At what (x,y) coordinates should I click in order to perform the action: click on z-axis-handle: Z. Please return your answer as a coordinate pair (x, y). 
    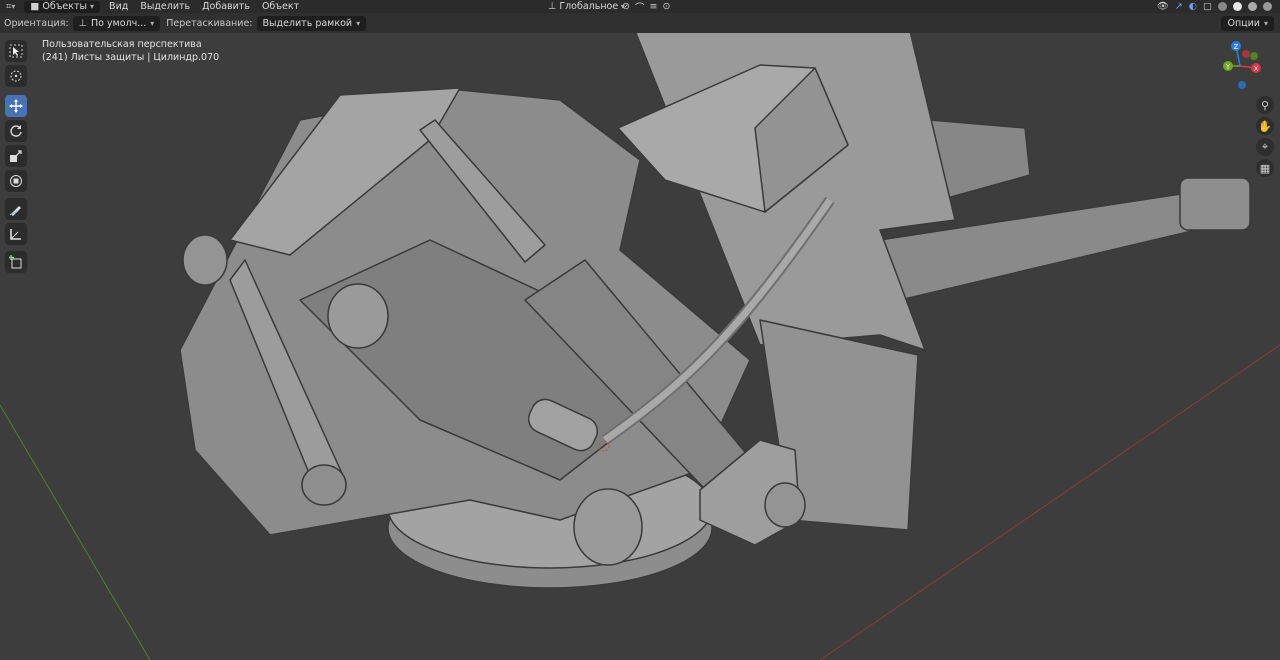
    Looking at the image, I should click on (1236, 46).